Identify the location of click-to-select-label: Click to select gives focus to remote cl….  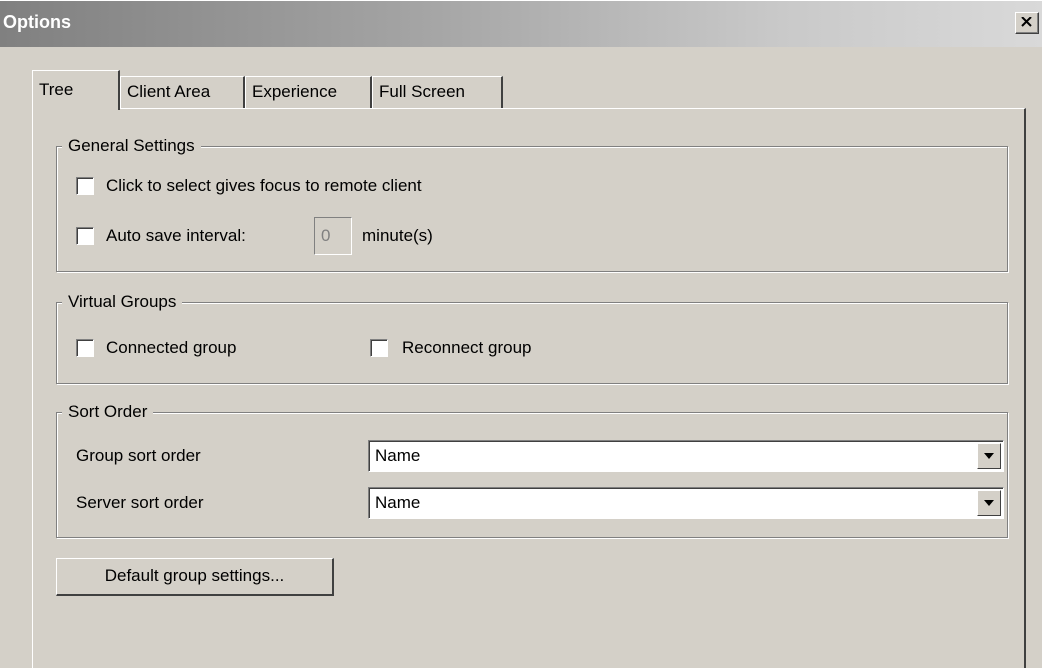
(264, 186).